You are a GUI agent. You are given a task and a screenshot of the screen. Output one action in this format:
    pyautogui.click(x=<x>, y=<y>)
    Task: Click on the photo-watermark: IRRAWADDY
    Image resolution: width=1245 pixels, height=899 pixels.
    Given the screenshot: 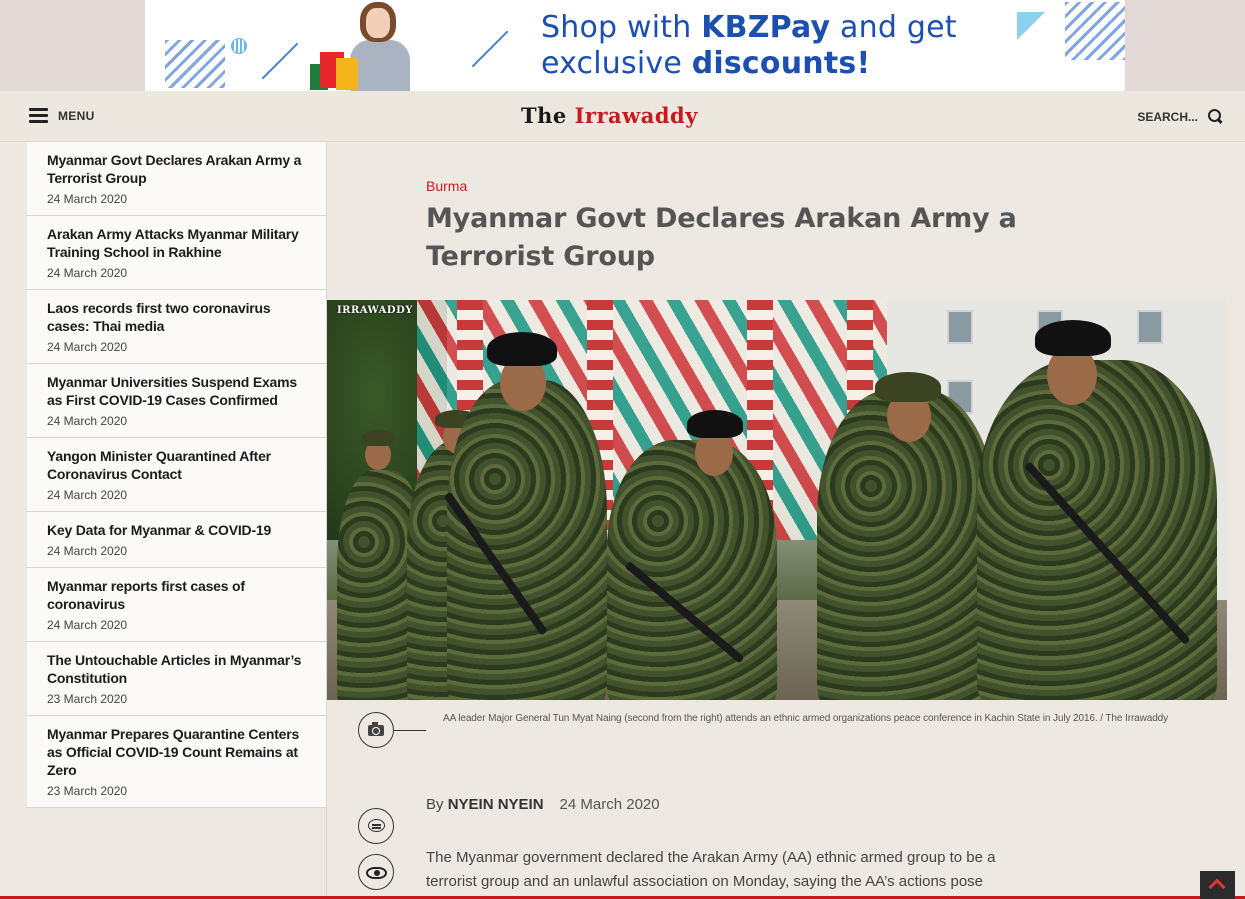 What is the action you would take?
    pyautogui.click(x=375, y=310)
    